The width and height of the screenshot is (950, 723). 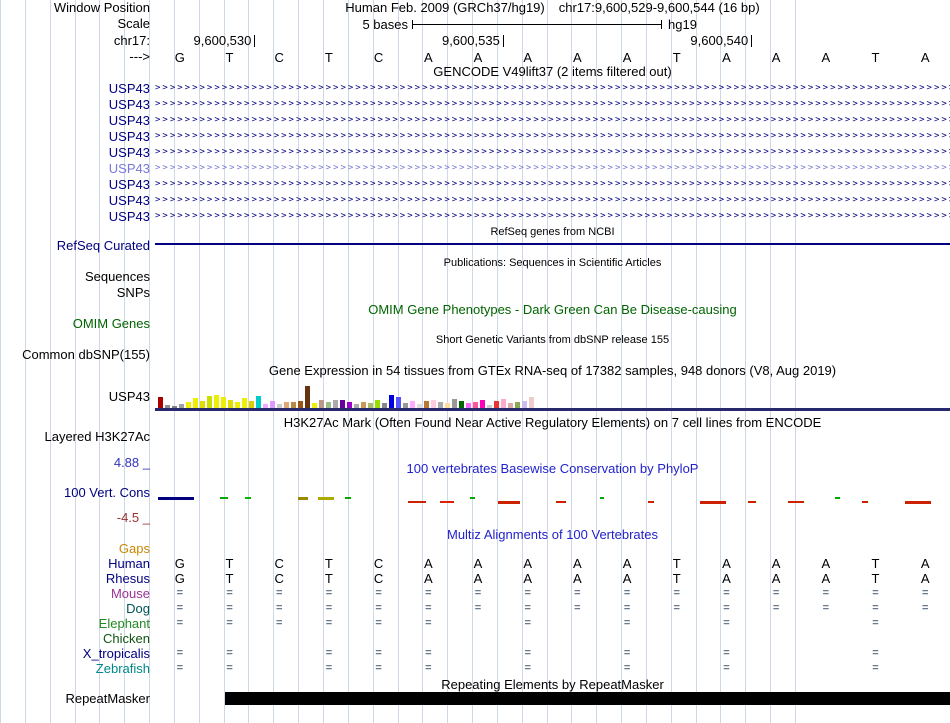 I want to click on alignment-row: Dog = = = = = = = = = = = = = = = =, so click(x=475, y=608).